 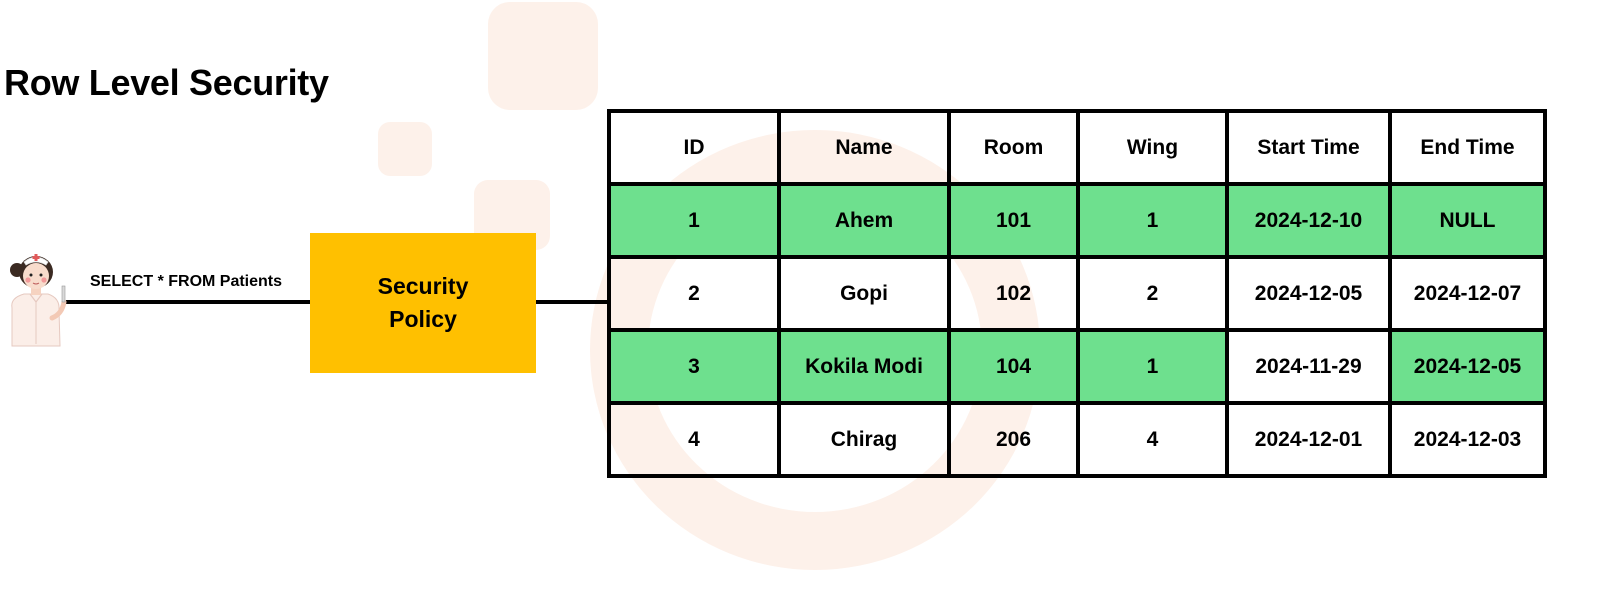 I want to click on cell-room: 101, so click(x=1013, y=220).